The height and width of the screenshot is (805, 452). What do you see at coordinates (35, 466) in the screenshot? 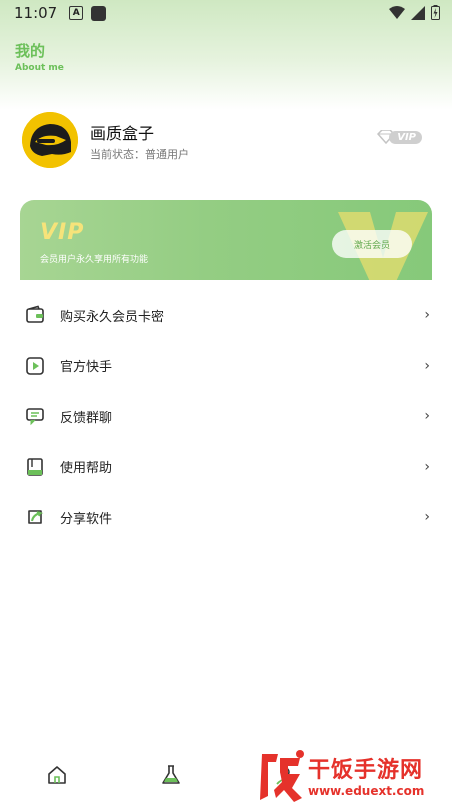
I see `book-icon` at bounding box center [35, 466].